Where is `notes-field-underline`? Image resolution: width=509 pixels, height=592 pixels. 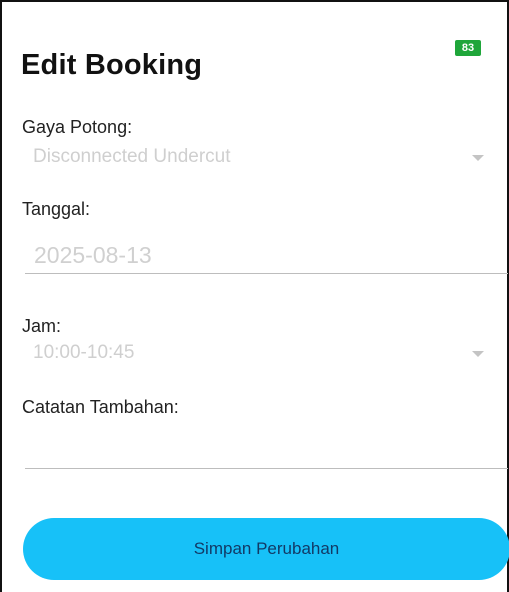 notes-field-underline is located at coordinates (266, 468).